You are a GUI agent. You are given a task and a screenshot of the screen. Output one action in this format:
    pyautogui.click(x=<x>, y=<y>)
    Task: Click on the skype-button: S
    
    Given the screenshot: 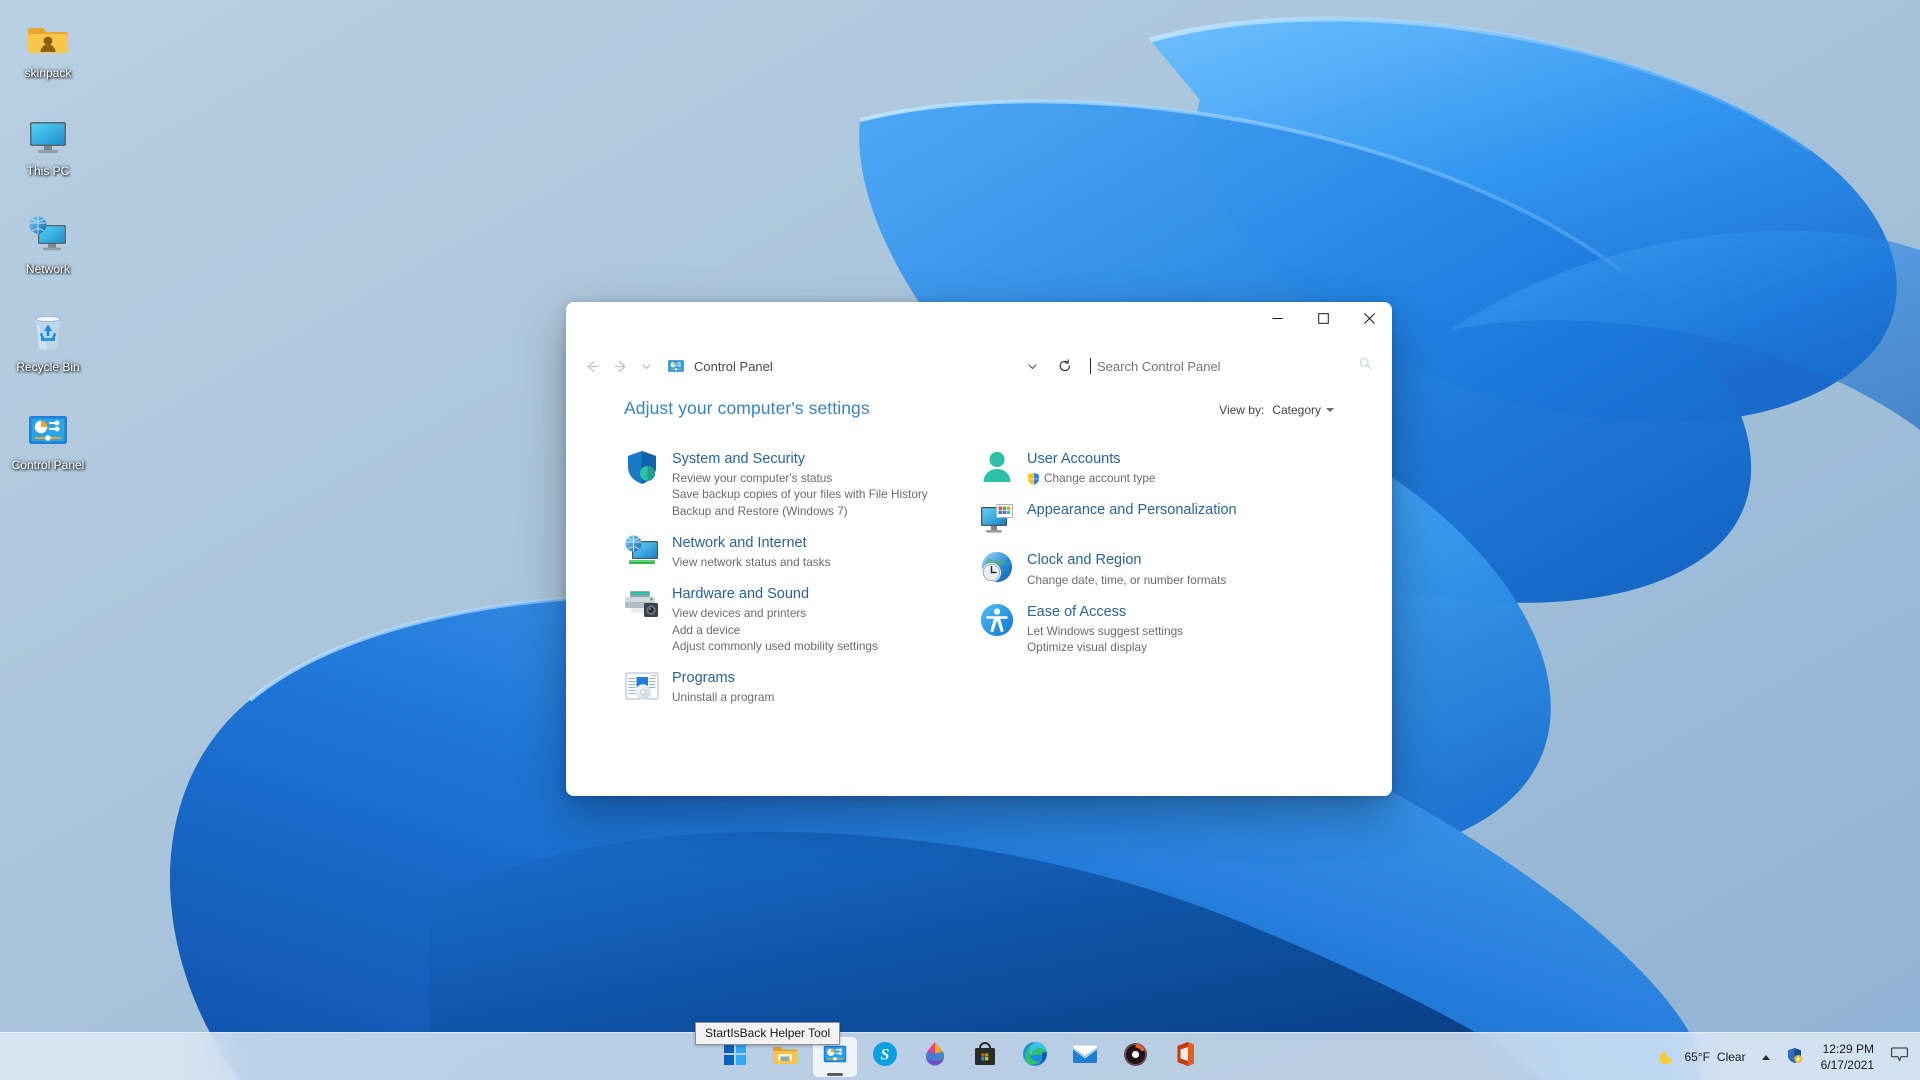 What is the action you would take?
    pyautogui.click(x=885, y=1057)
    